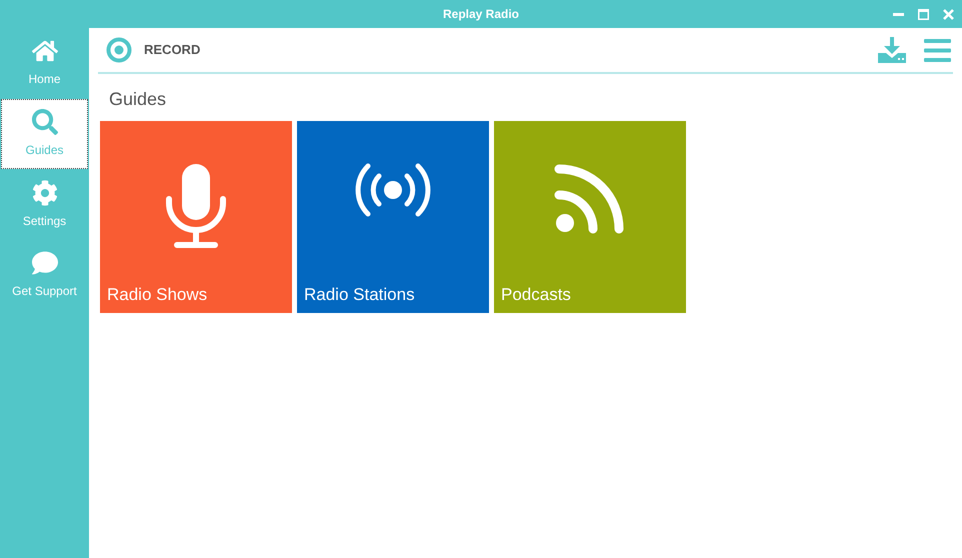  What do you see at coordinates (937, 50) in the screenshot?
I see `menu-icon` at bounding box center [937, 50].